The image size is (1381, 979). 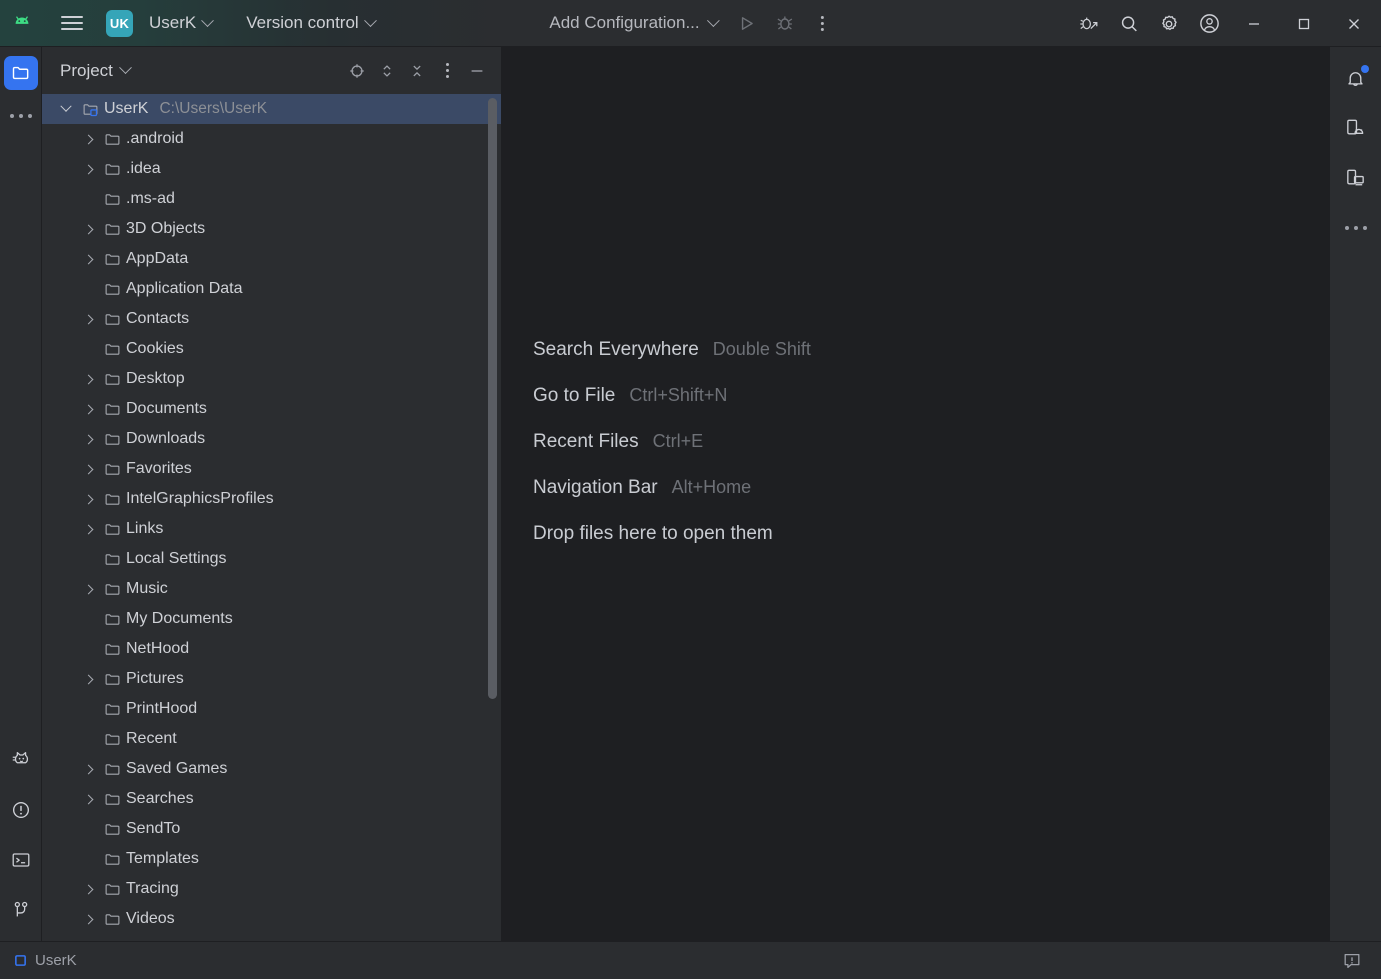 I want to click on sidebar-item-logcat, so click(x=21, y=760).